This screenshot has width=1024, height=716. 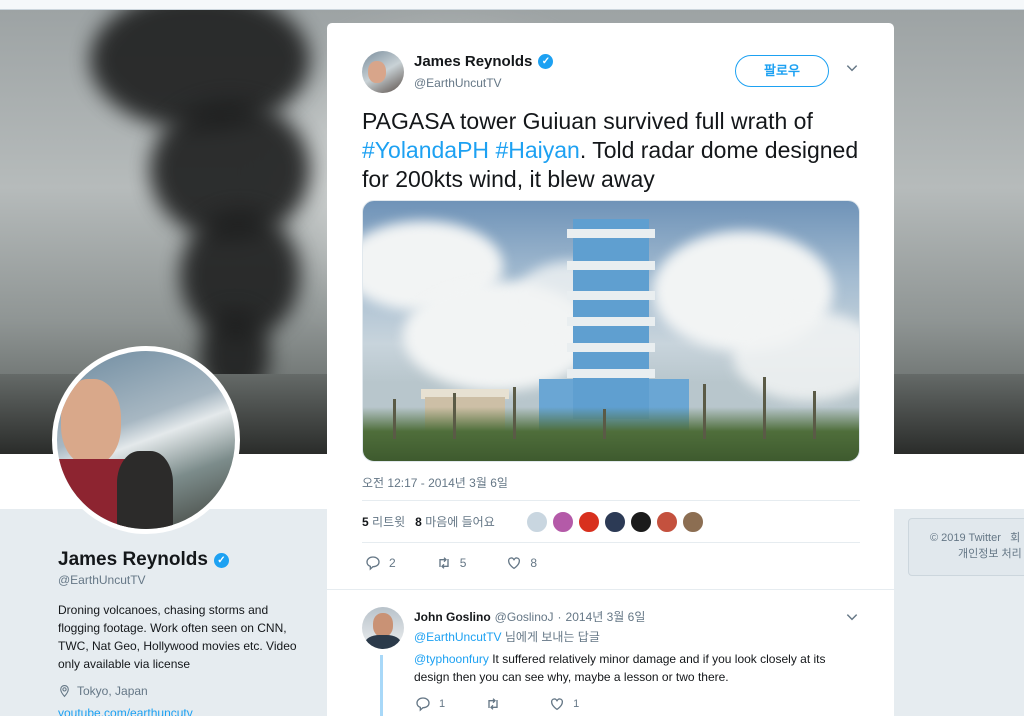 I want to click on thread-line, so click(x=381, y=685).